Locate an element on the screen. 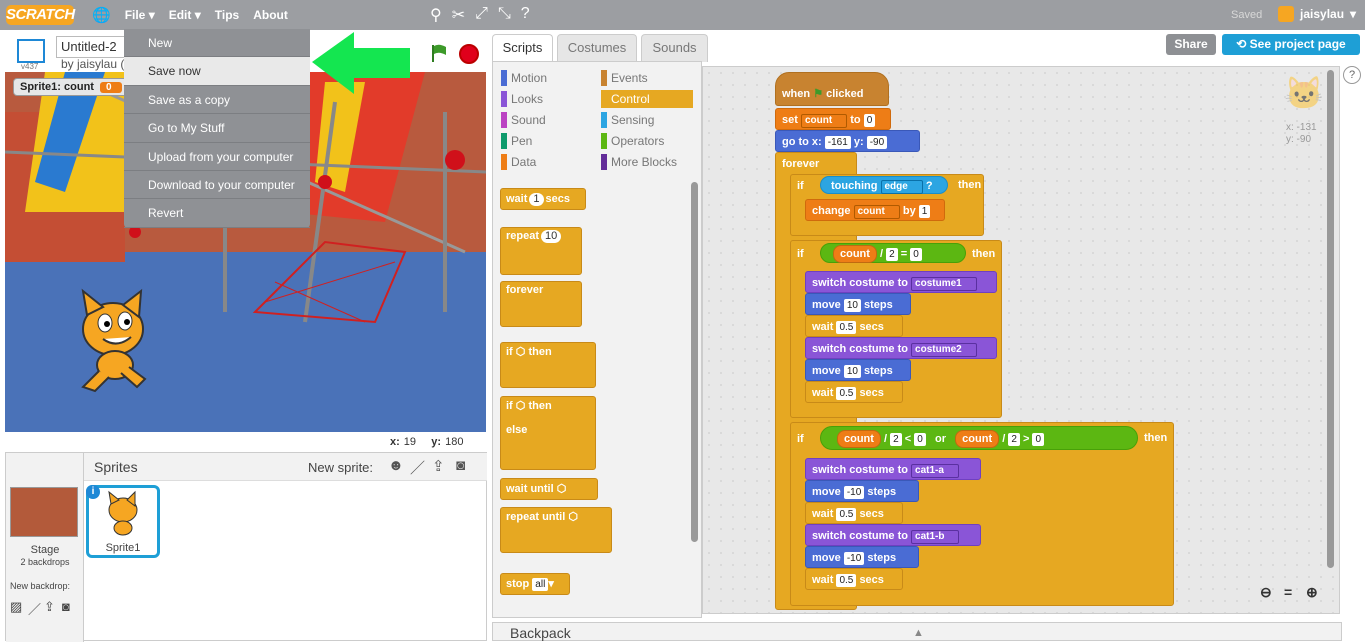 Image resolution: width=1365 pixels, height=643 pixels. category-motion: Motion is located at coordinates (547, 78).